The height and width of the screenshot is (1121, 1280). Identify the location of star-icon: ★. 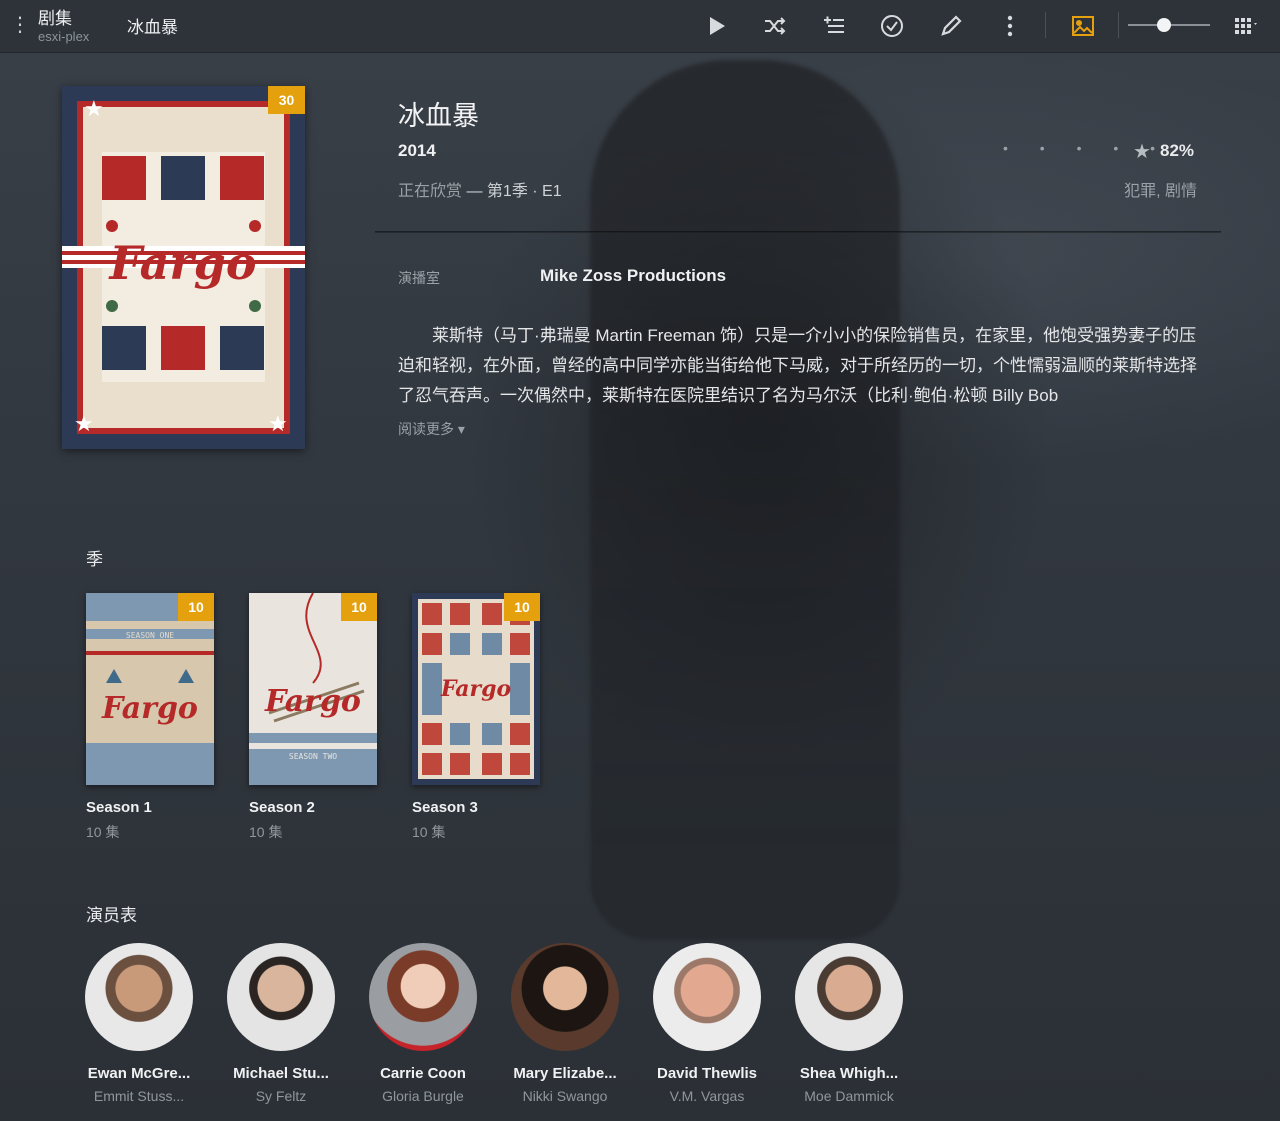
(1142, 152).